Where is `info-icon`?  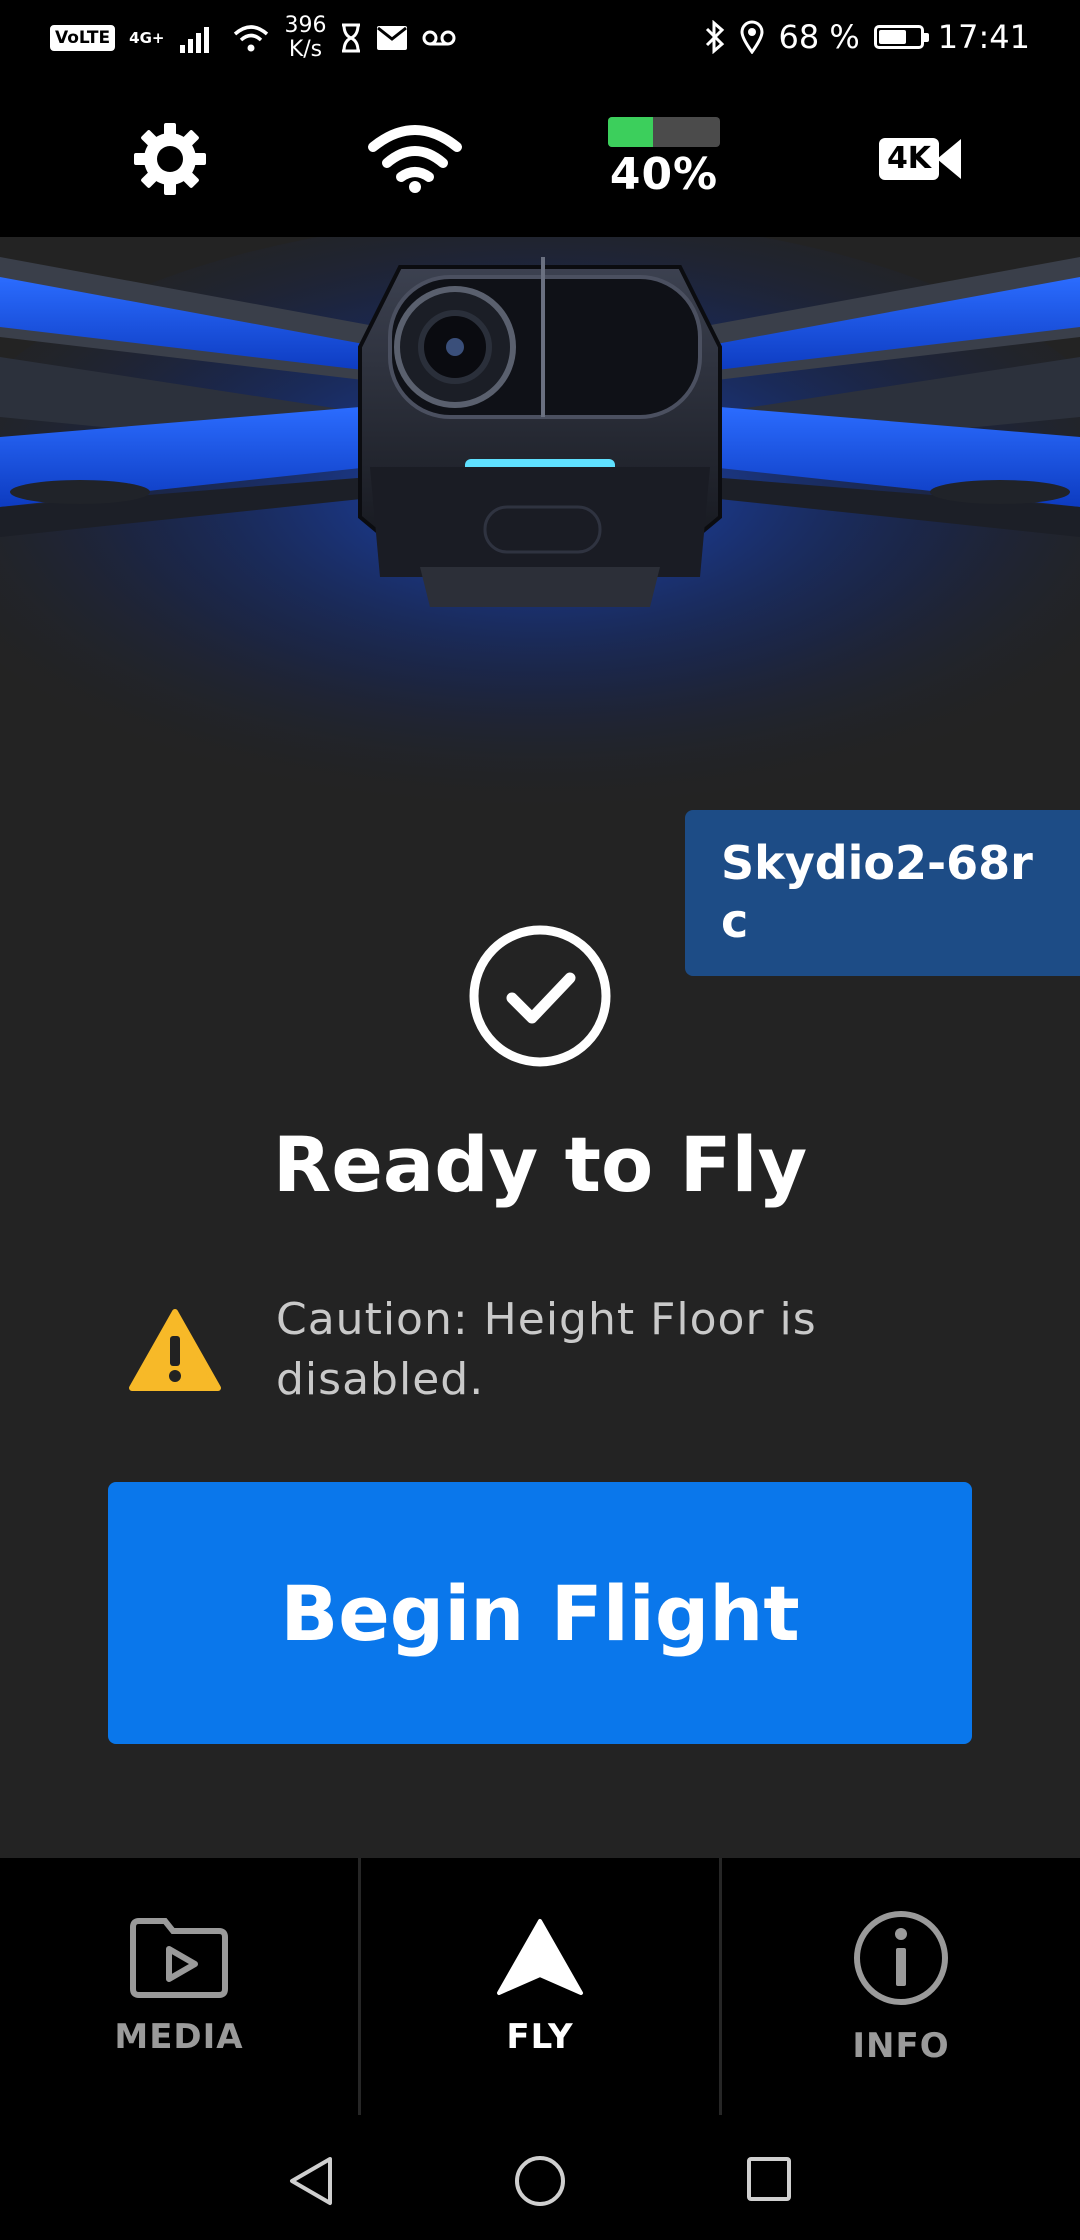
info-icon is located at coordinates (901, 1957).